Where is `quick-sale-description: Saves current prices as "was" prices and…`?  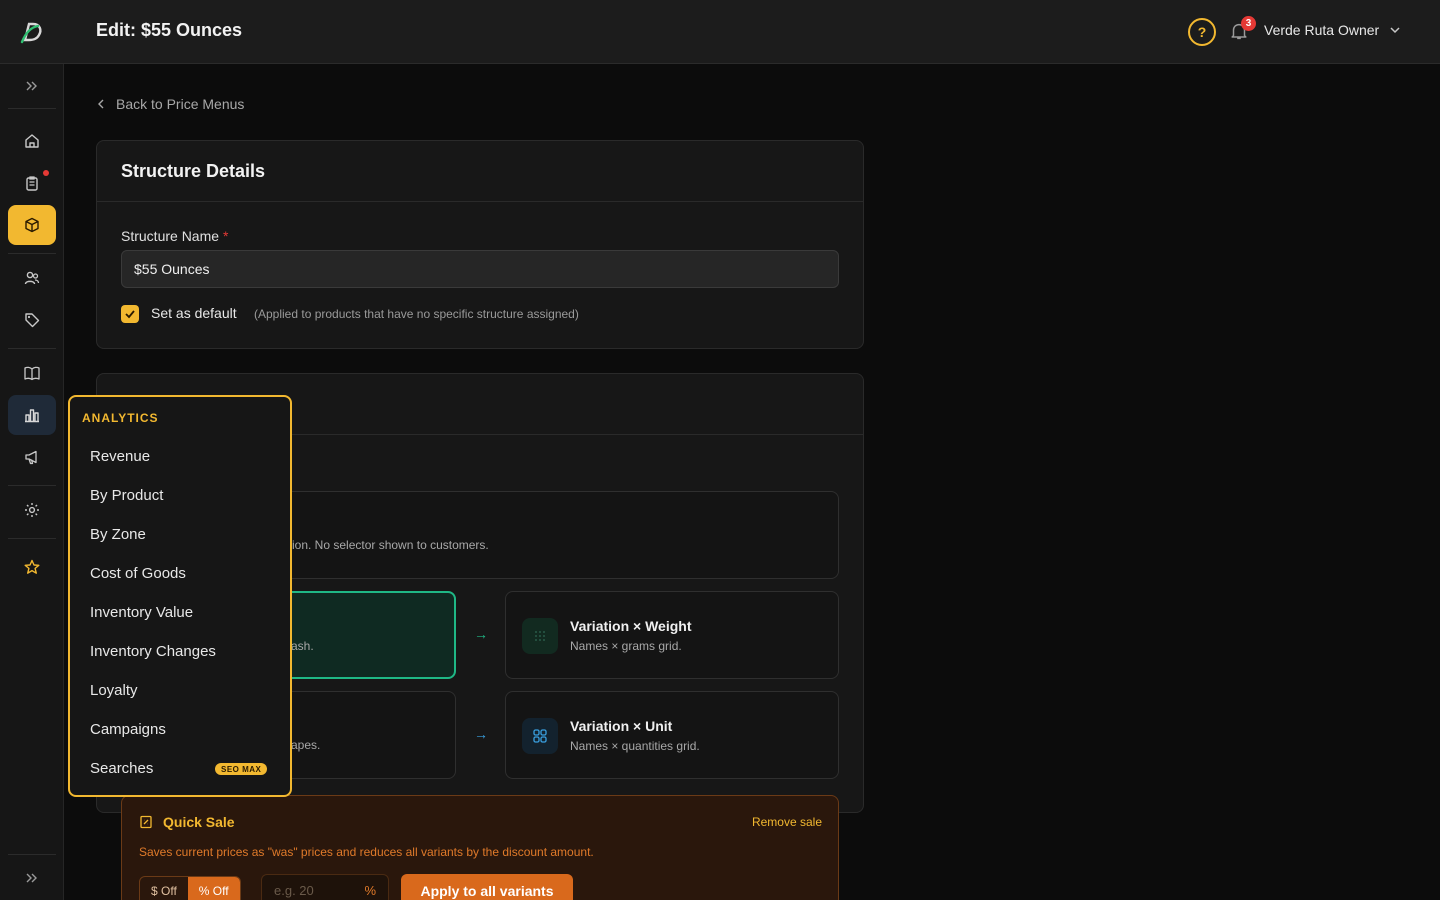 quick-sale-description: Saves current prices as "was" prices and… is located at coordinates (366, 852).